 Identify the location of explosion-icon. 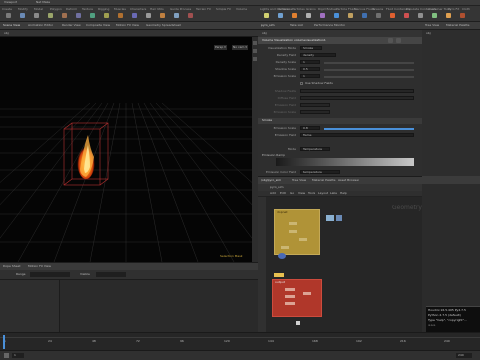
(448, 15).